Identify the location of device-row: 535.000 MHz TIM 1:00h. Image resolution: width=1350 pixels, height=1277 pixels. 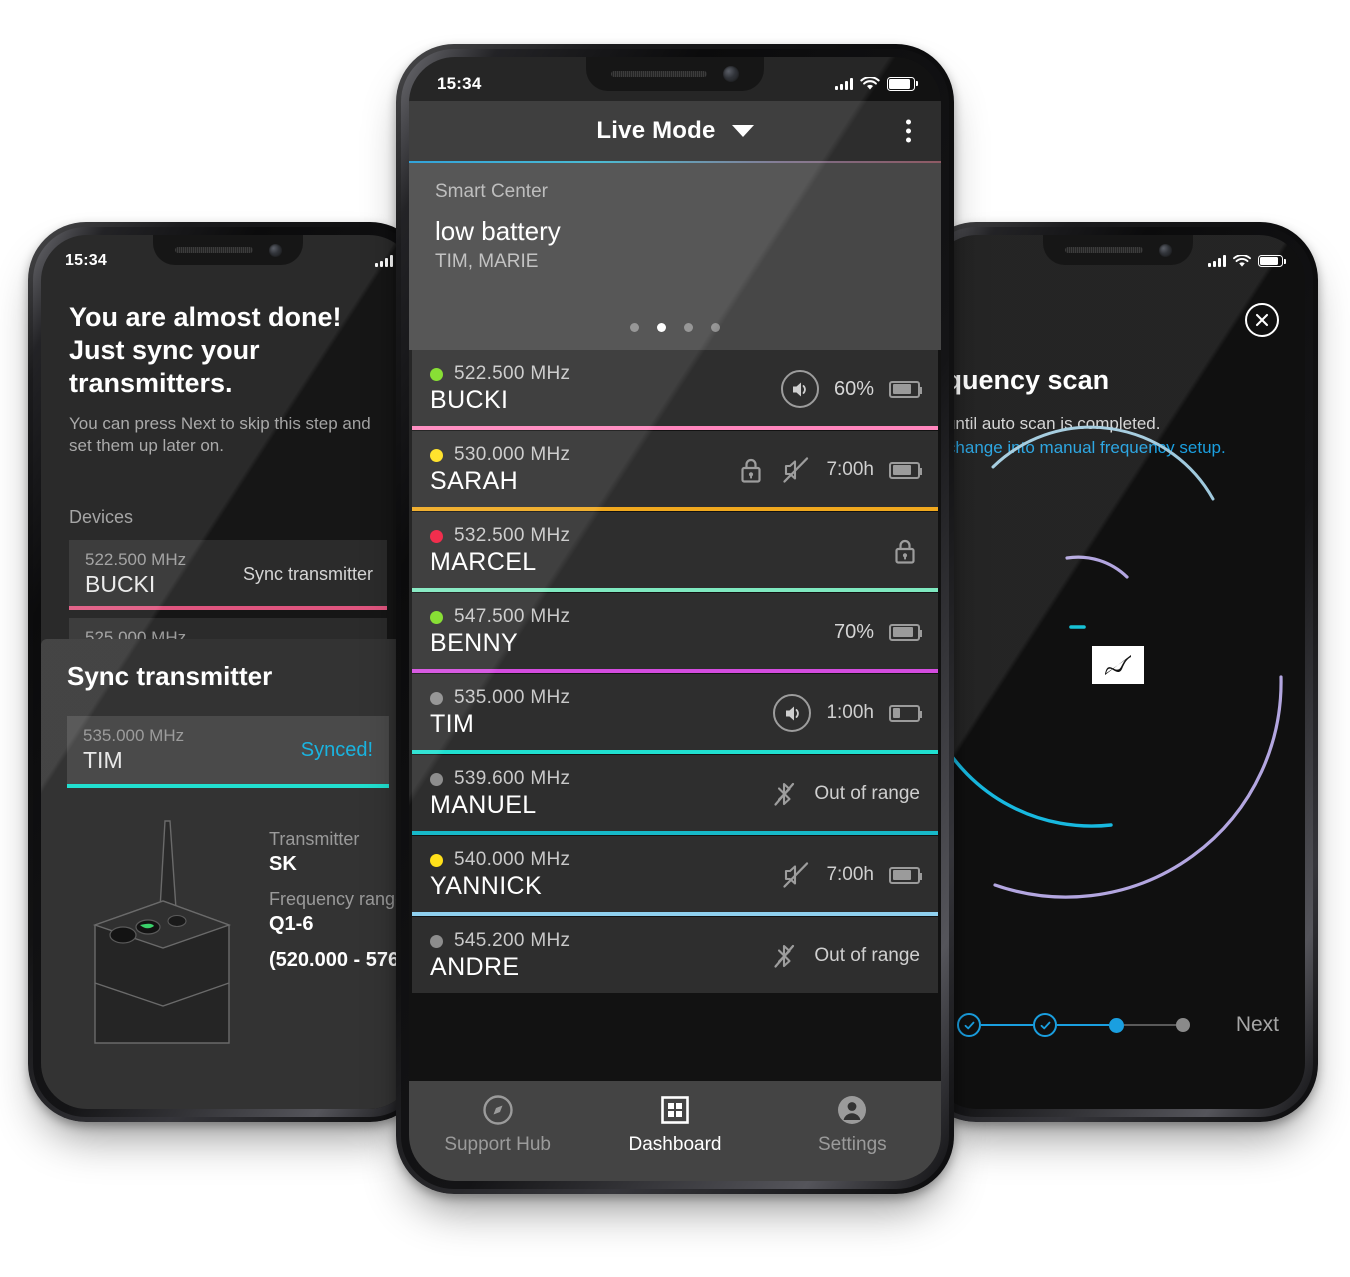
(675, 714).